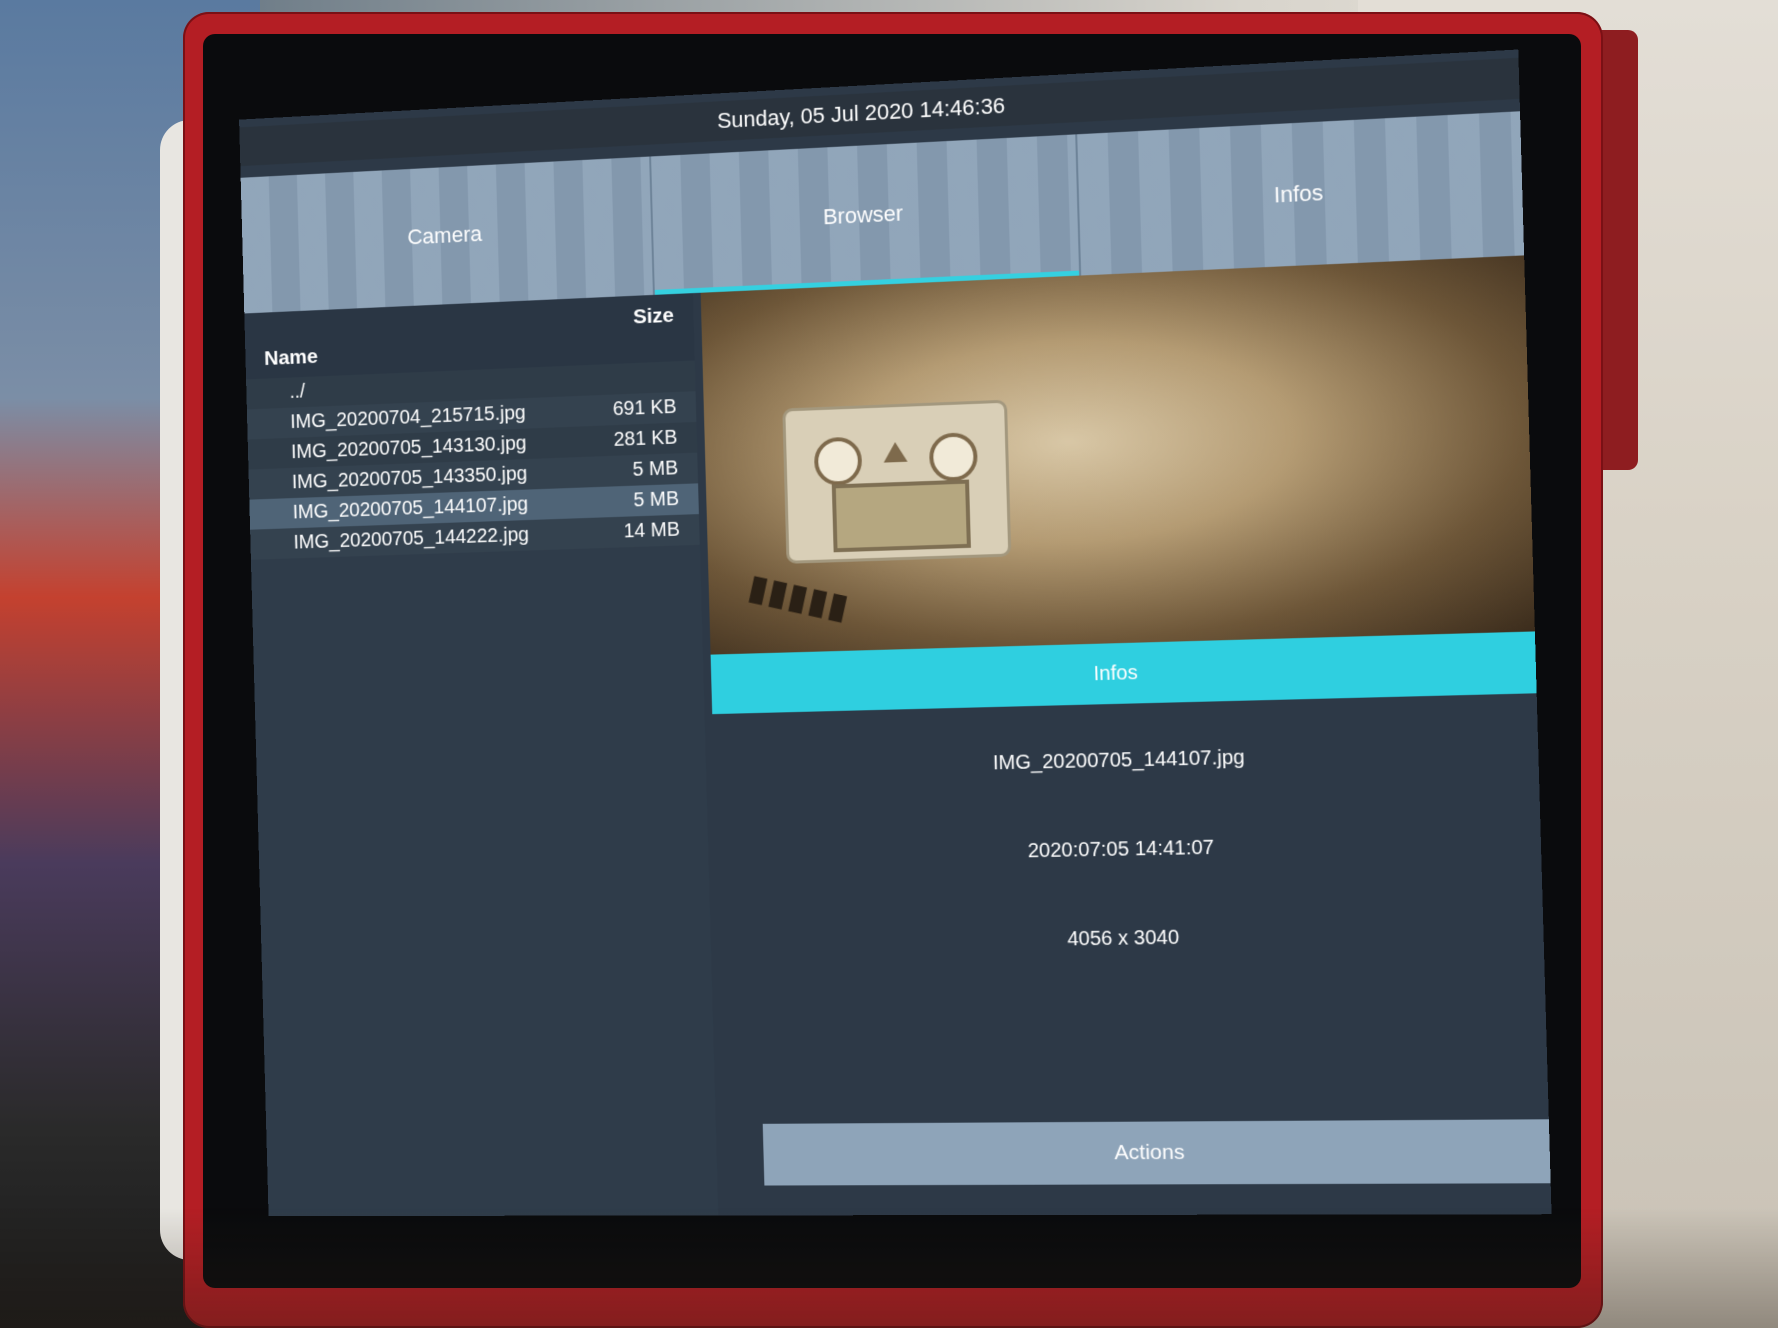 The height and width of the screenshot is (1328, 1778). Describe the element at coordinates (901, 516) in the screenshot. I see `robot-screen` at that location.